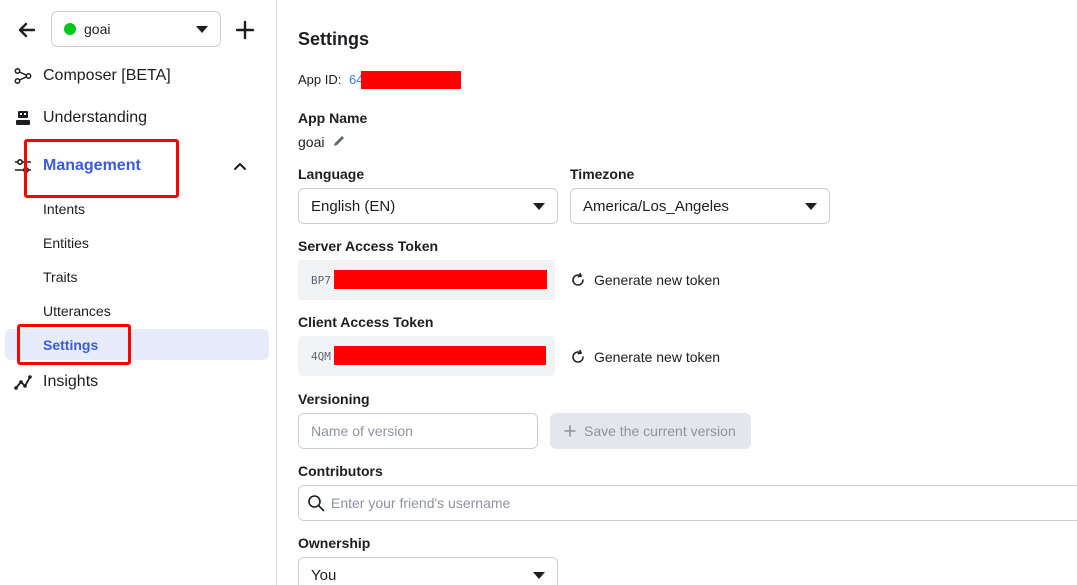 The width and height of the screenshot is (1077, 585). Describe the element at coordinates (135, 311) in the screenshot. I see `sub-item-utterances: Utterances` at that location.